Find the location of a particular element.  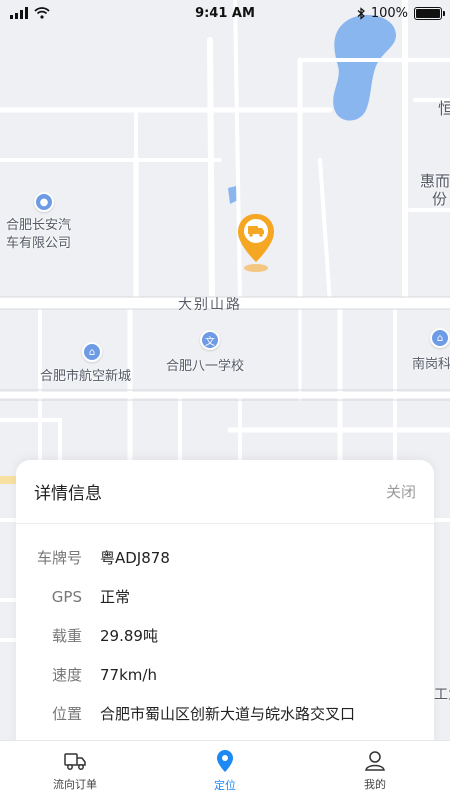

tab-profile: 我的 is located at coordinates (375, 770).